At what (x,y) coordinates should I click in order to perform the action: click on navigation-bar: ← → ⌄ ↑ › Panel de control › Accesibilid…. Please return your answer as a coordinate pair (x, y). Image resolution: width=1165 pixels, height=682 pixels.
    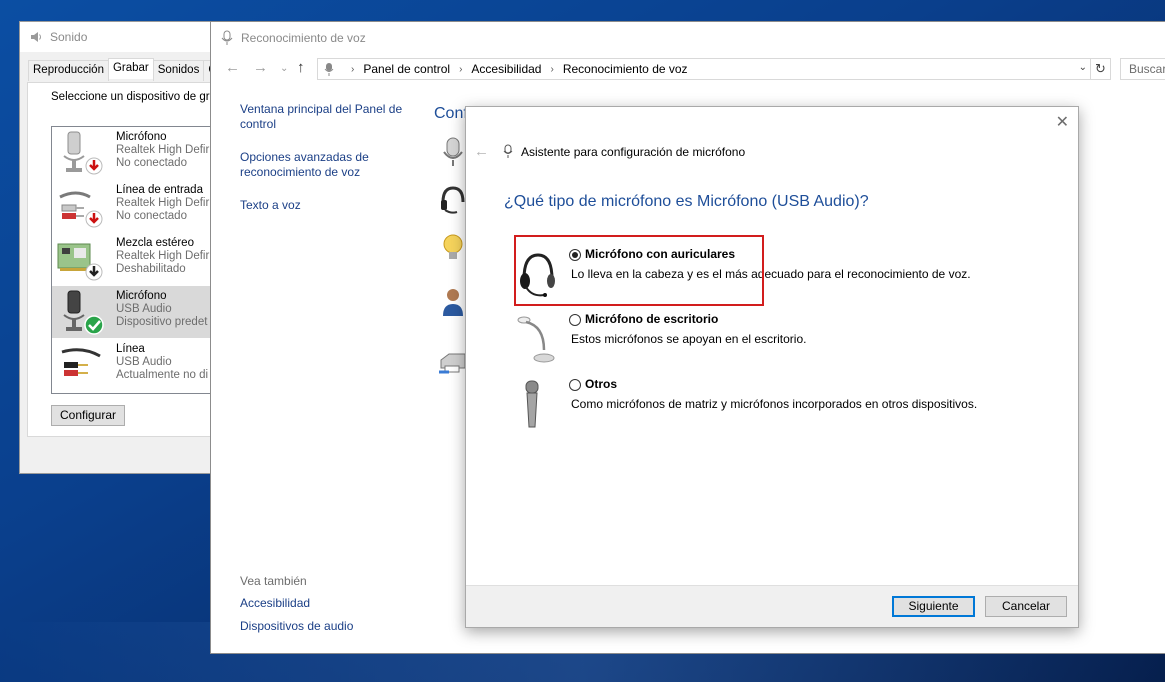
    Looking at the image, I should click on (688, 69).